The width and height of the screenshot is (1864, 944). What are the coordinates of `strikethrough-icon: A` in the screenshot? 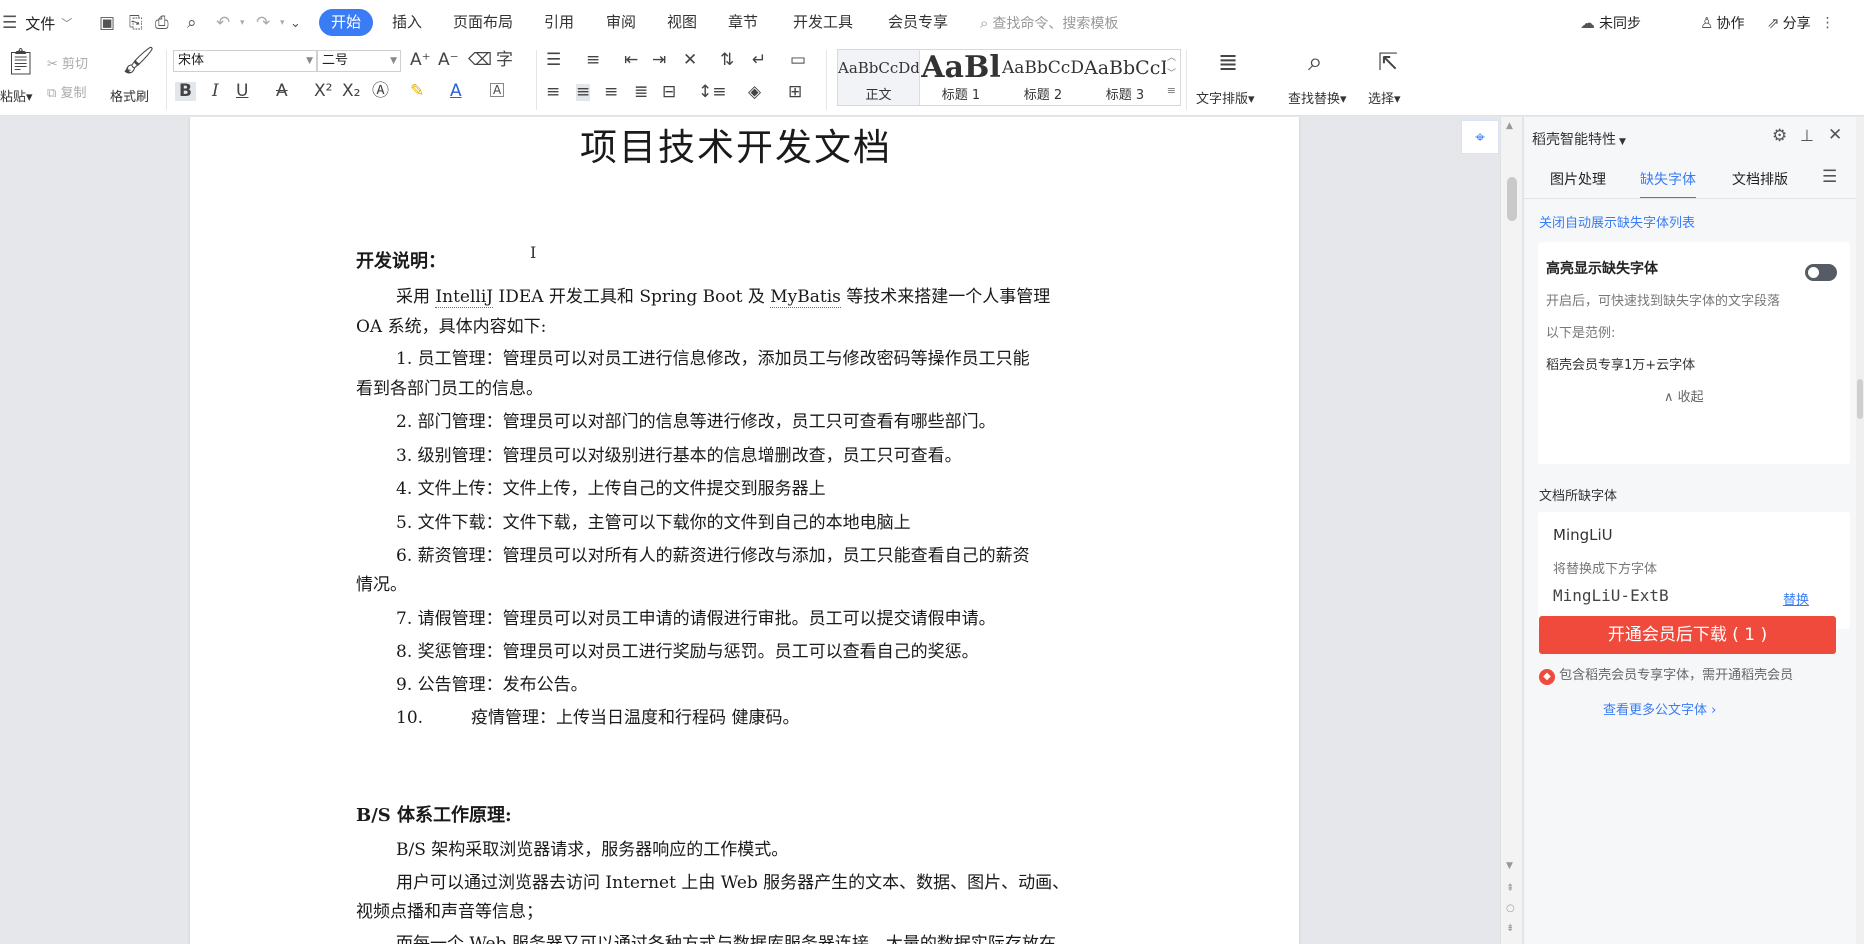 It's located at (282, 91).